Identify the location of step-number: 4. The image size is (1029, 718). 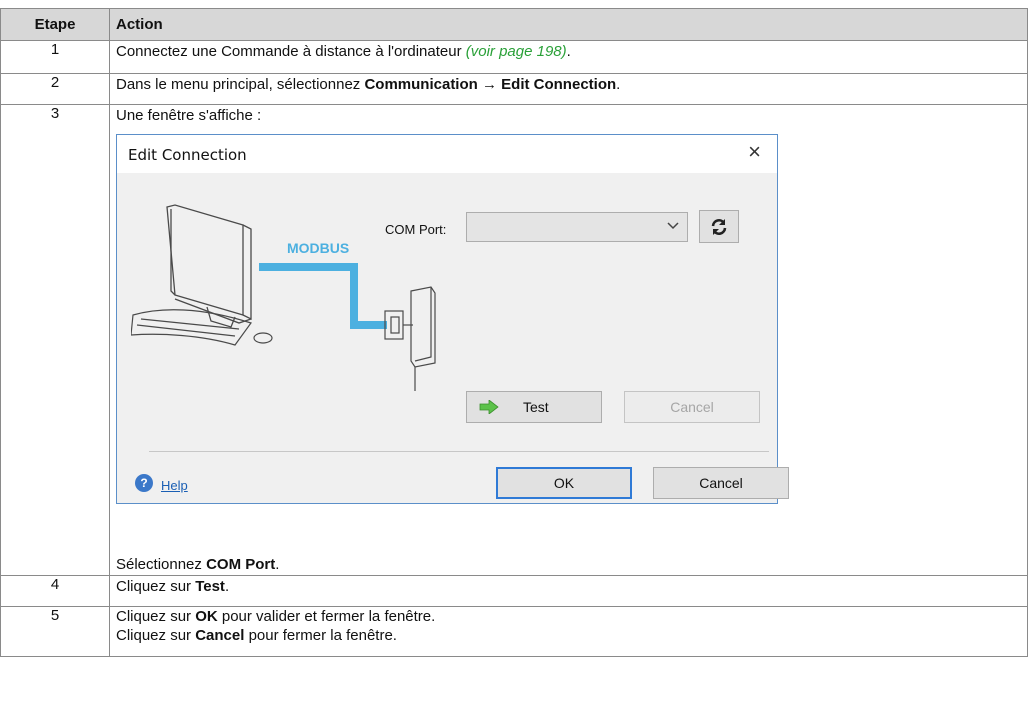
(55, 591).